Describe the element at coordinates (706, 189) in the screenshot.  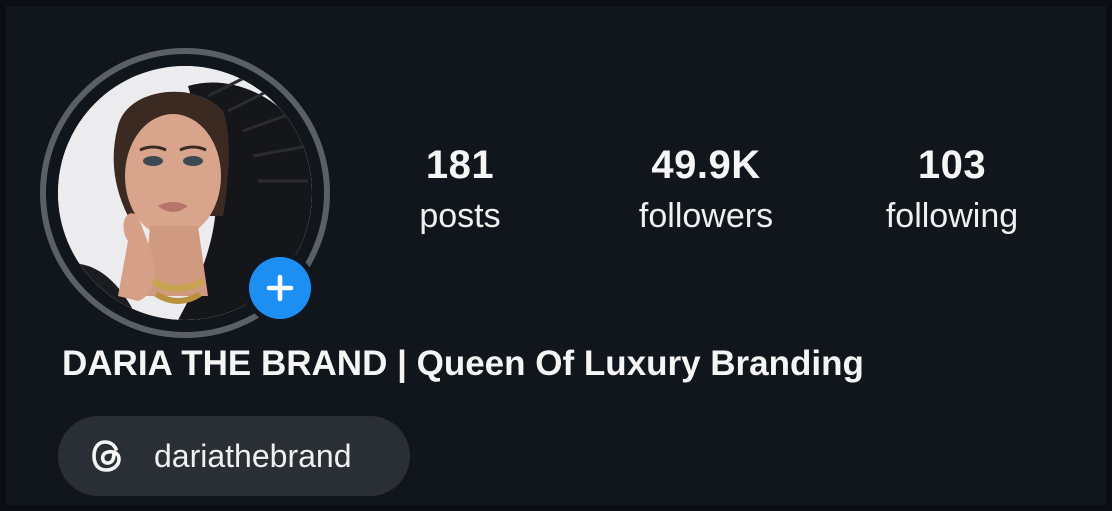
I see `stat-followers: 49.9K followers` at that location.